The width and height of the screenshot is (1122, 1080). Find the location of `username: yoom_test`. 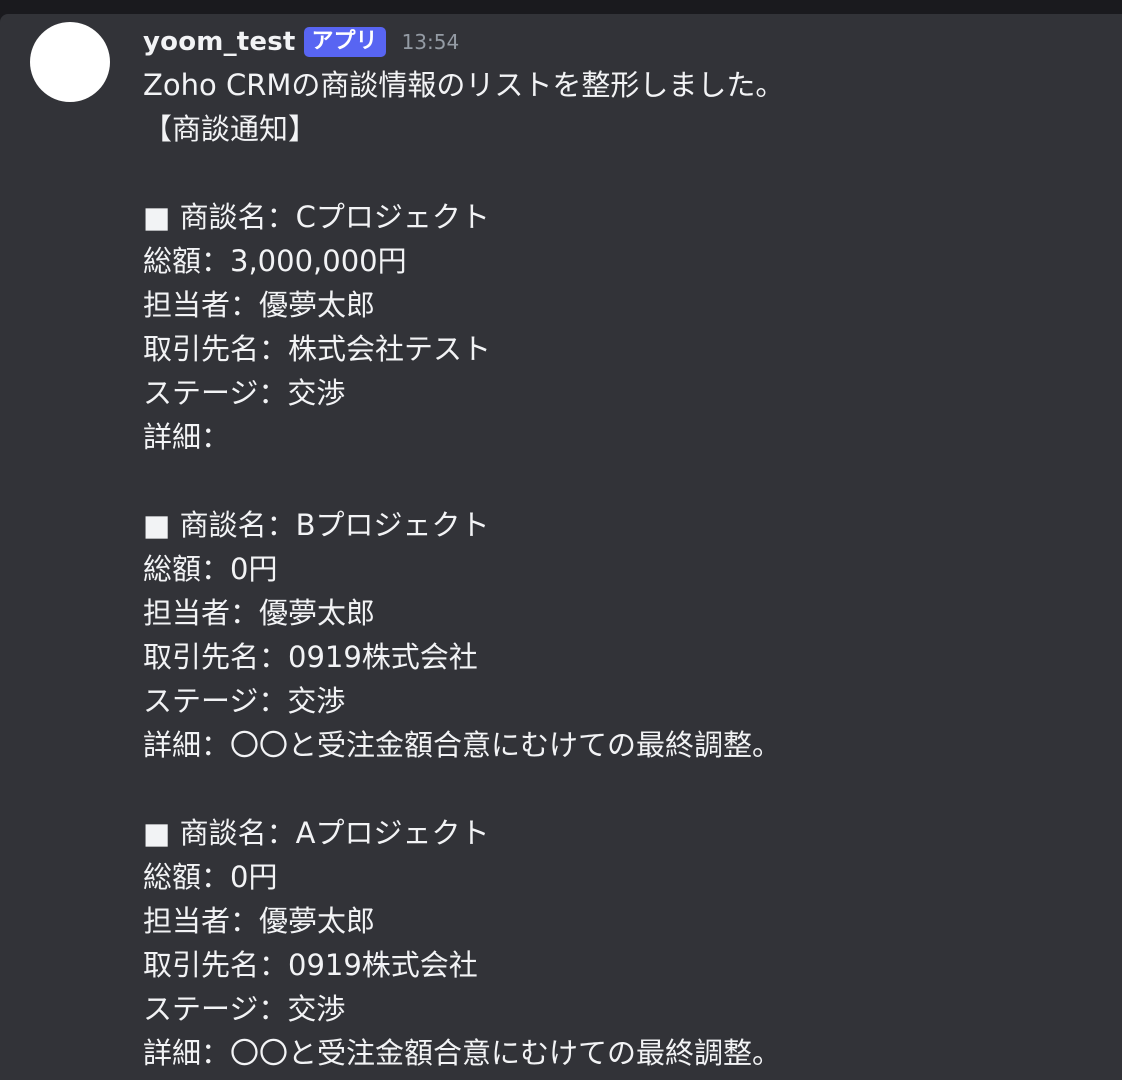

username: yoom_test is located at coordinates (219, 42).